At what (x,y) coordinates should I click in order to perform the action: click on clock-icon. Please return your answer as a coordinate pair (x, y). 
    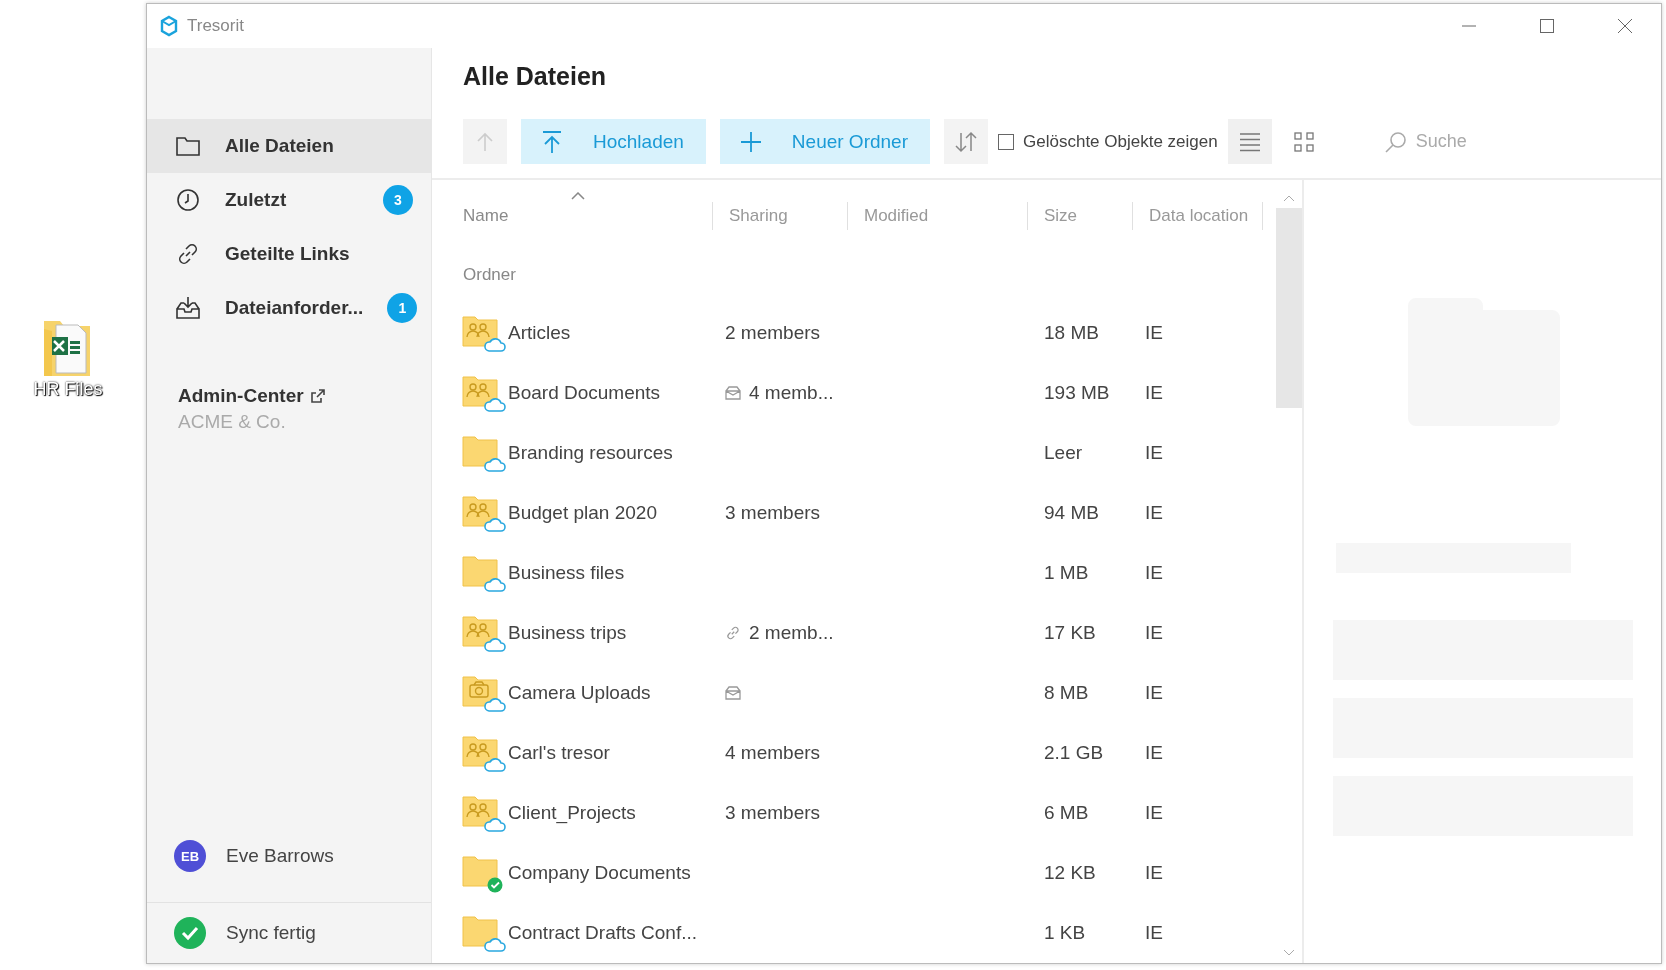
    Looking at the image, I should click on (188, 200).